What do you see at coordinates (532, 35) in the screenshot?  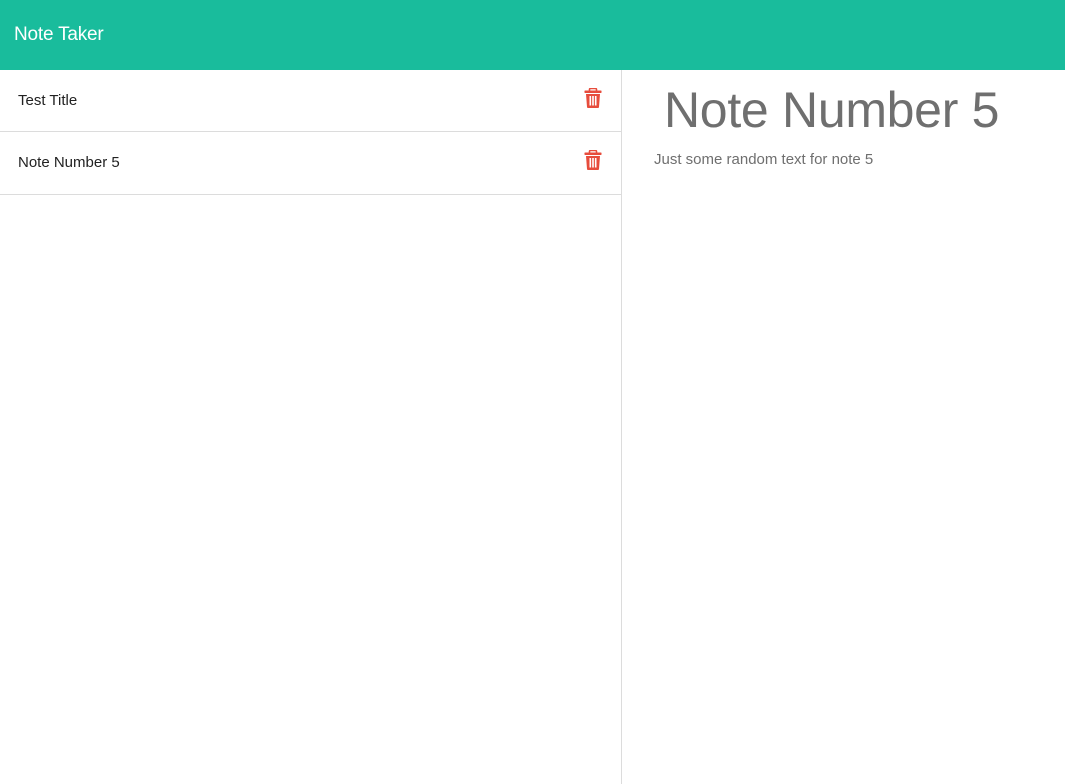 I see `navbar: Note Taker` at bounding box center [532, 35].